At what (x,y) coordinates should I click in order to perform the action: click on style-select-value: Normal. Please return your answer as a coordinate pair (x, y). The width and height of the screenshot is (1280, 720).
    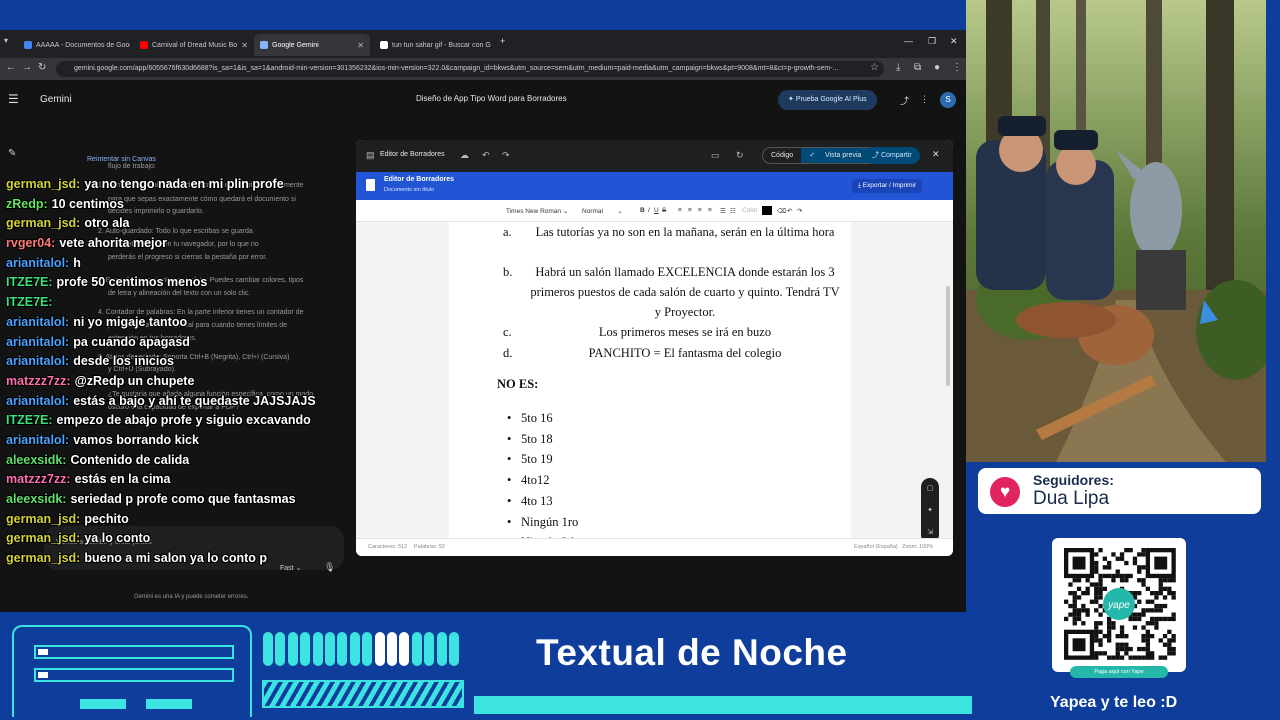
    Looking at the image, I should click on (592, 211).